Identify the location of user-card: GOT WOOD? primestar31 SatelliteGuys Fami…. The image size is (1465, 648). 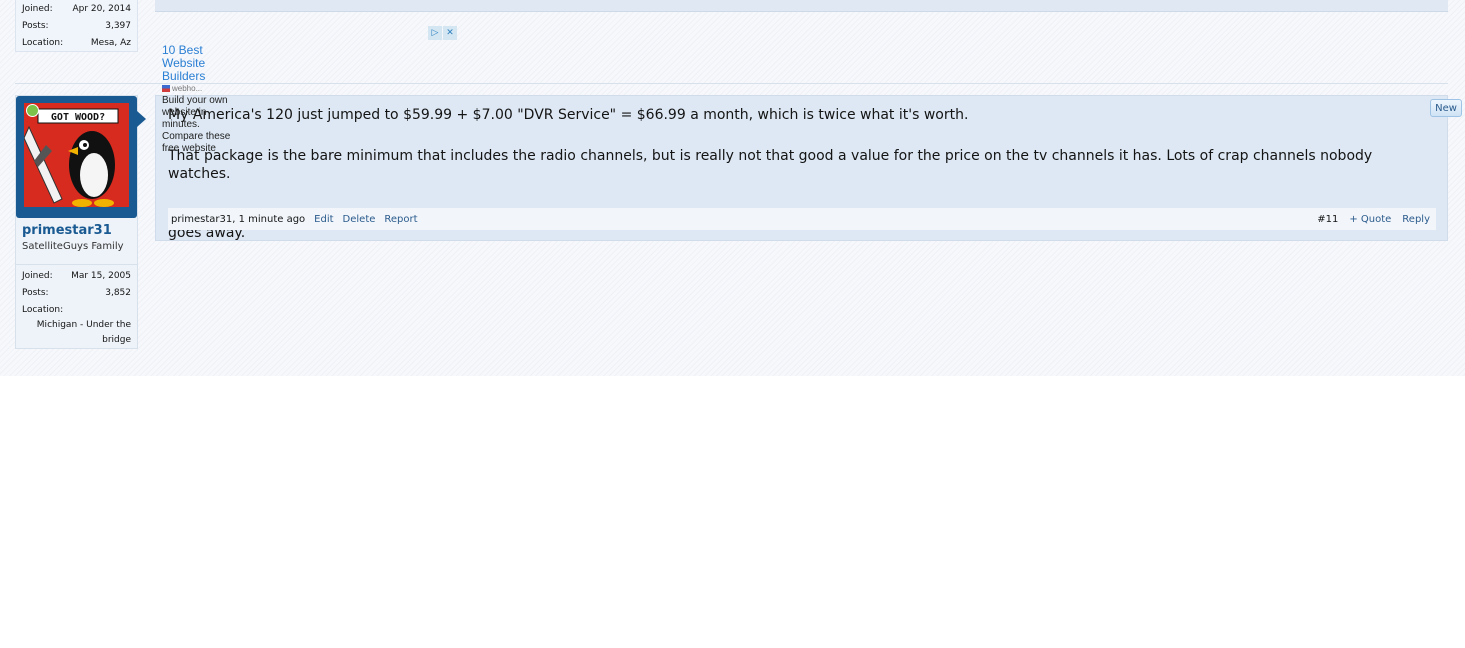
(80, 222).